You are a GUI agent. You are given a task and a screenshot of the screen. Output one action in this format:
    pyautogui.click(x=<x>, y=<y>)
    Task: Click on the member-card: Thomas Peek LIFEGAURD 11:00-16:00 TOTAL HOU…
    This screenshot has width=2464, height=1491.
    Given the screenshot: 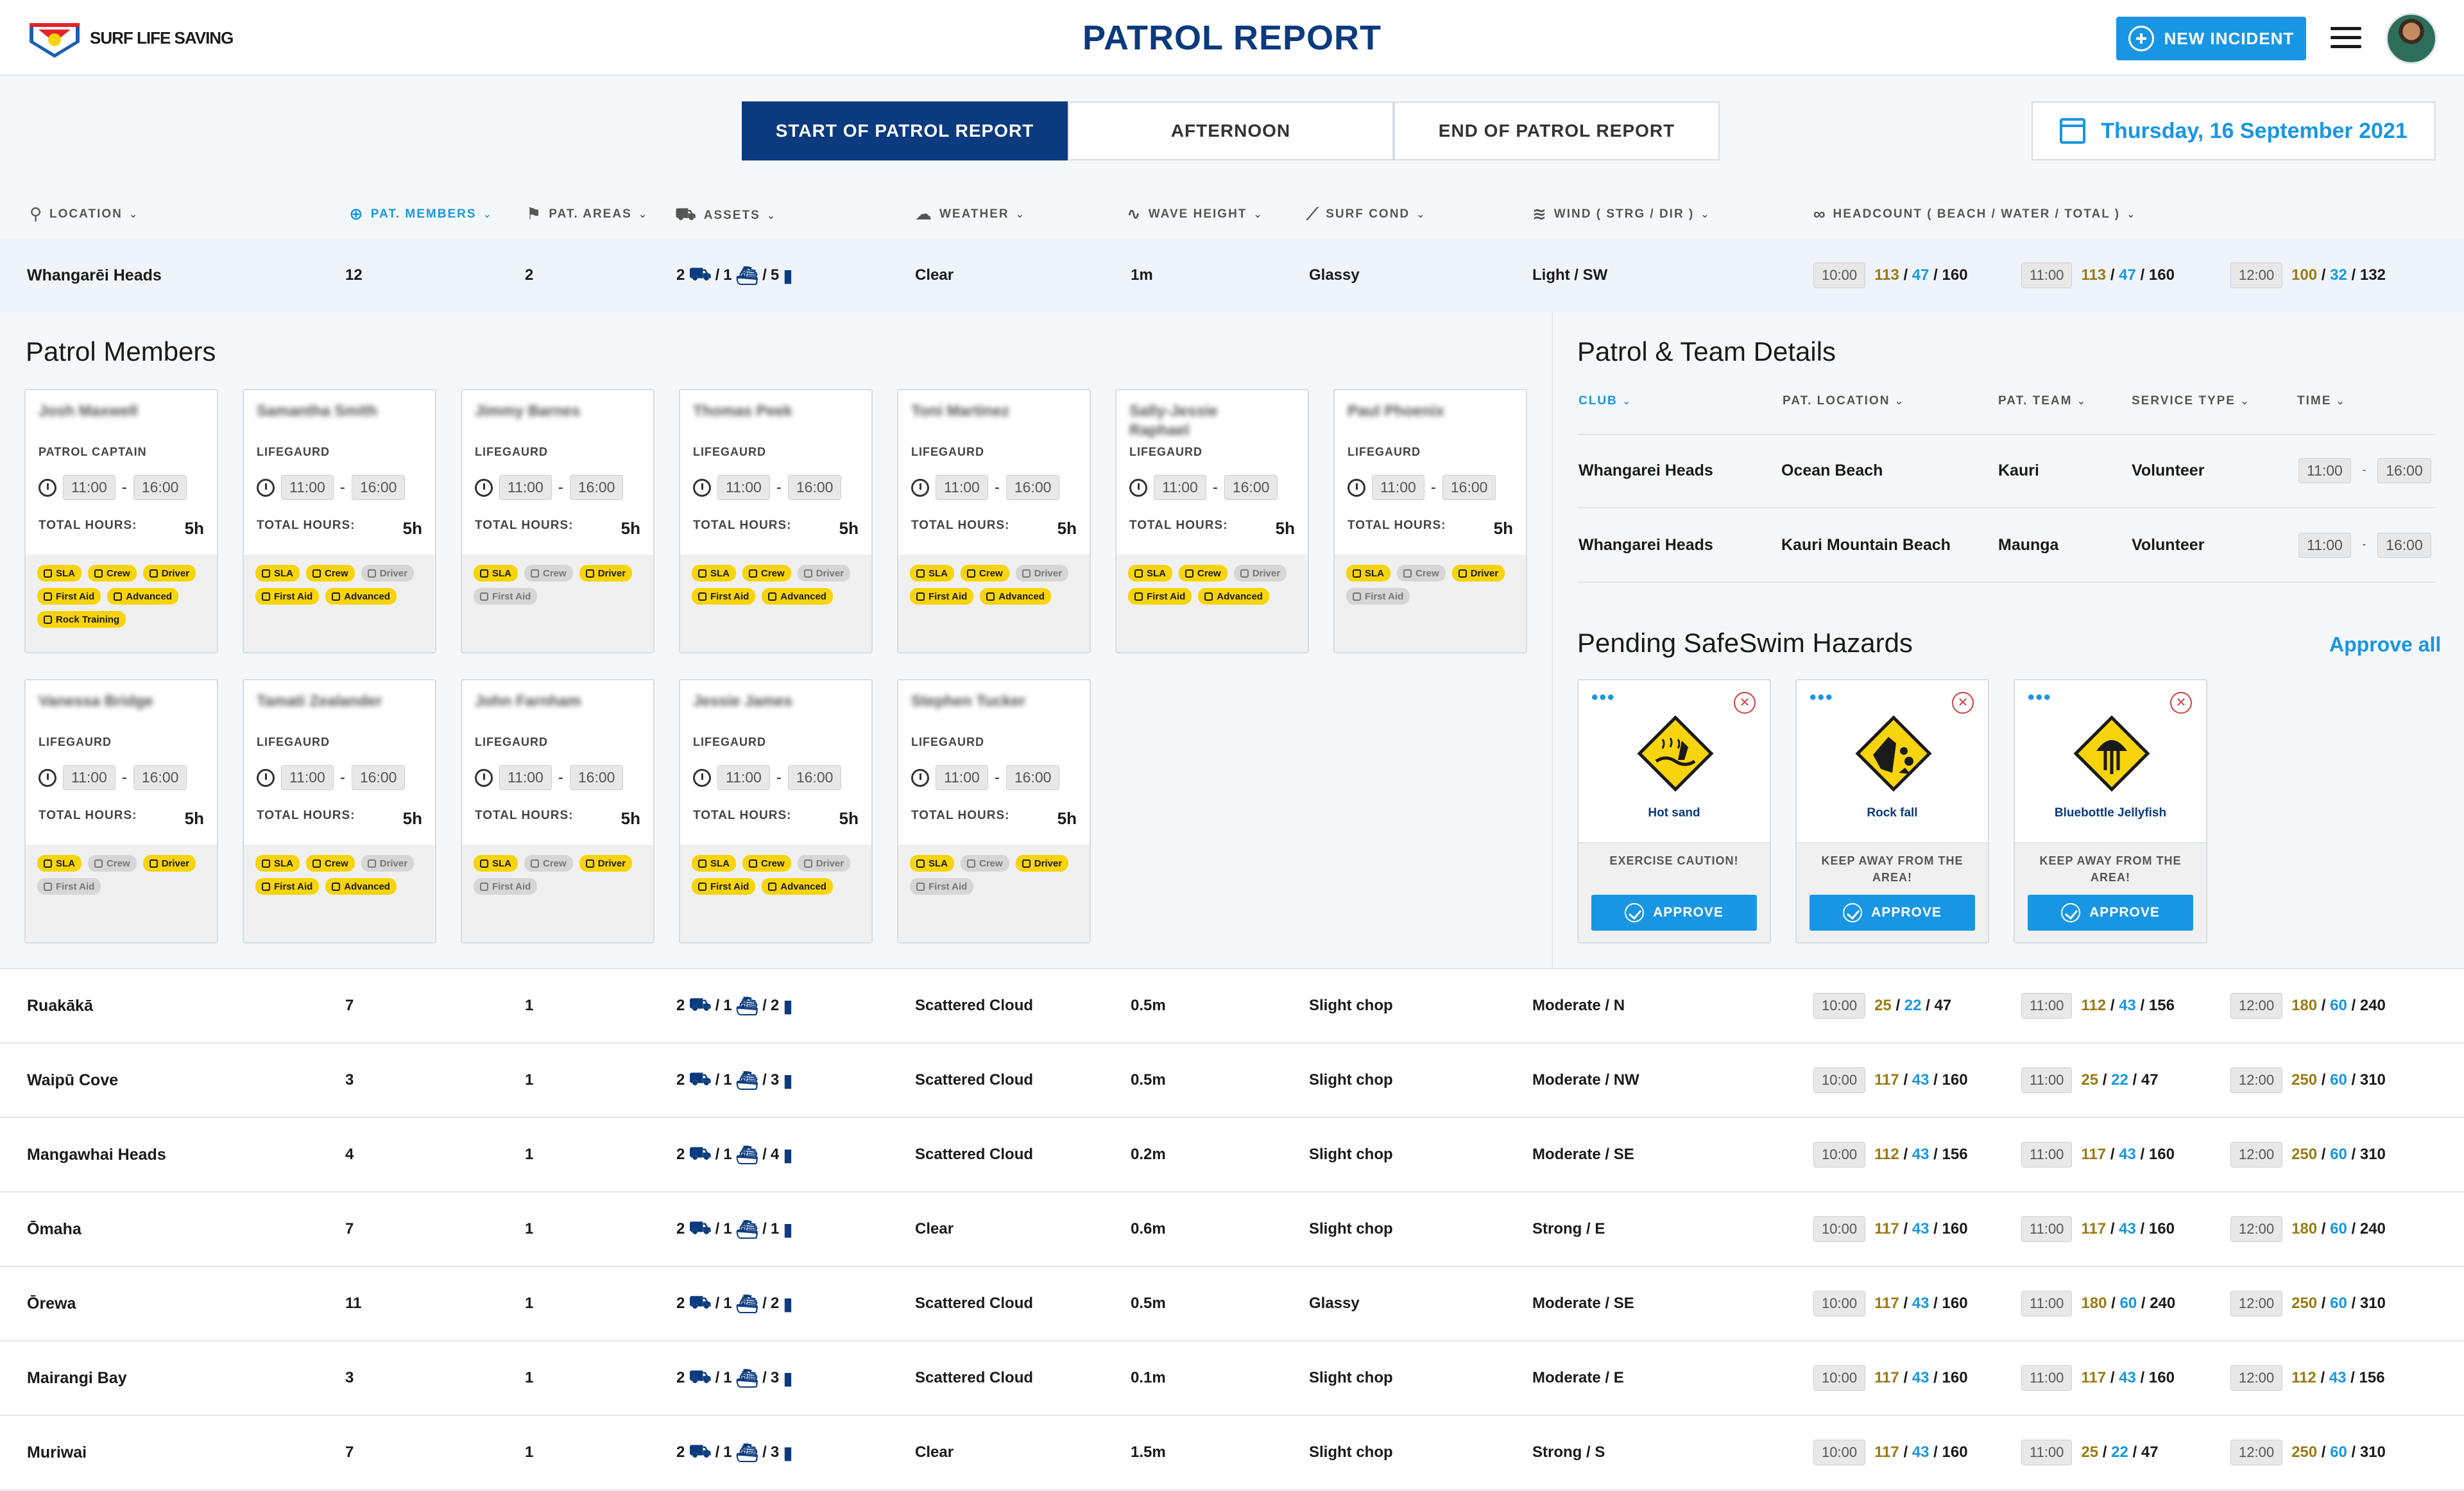 What is the action you would take?
    pyautogui.click(x=776, y=521)
    